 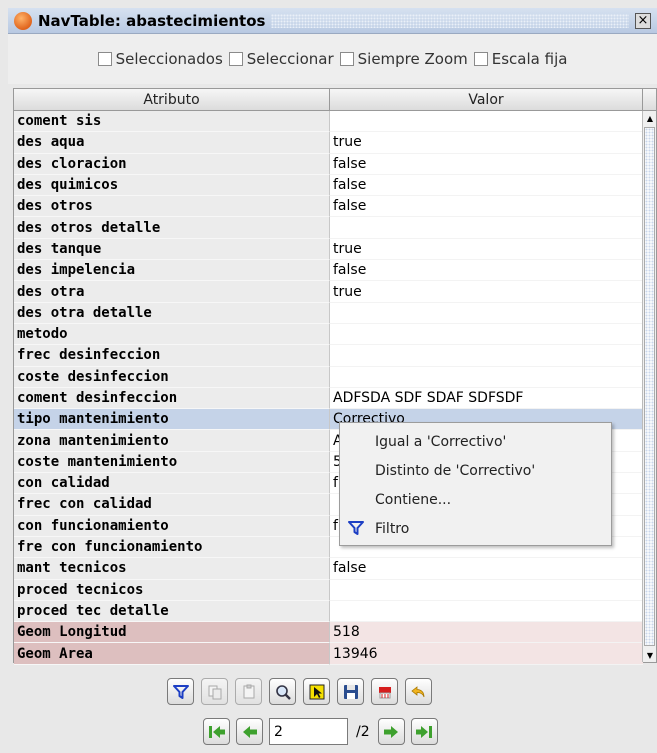 I want to click on save-button, so click(x=350, y=691).